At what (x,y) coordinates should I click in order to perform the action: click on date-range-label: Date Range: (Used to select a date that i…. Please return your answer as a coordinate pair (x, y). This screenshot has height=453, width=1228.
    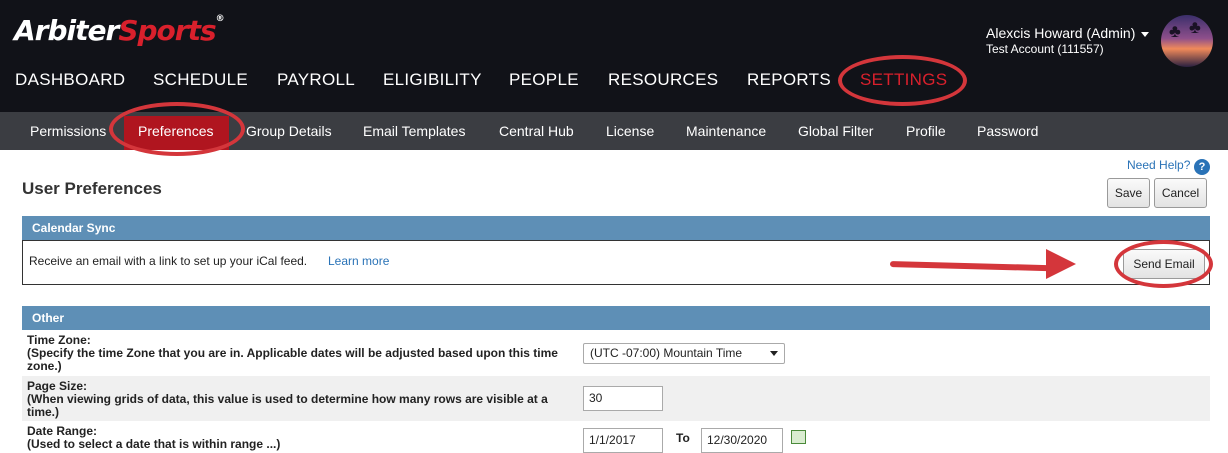
    Looking at the image, I should click on (299, 438).